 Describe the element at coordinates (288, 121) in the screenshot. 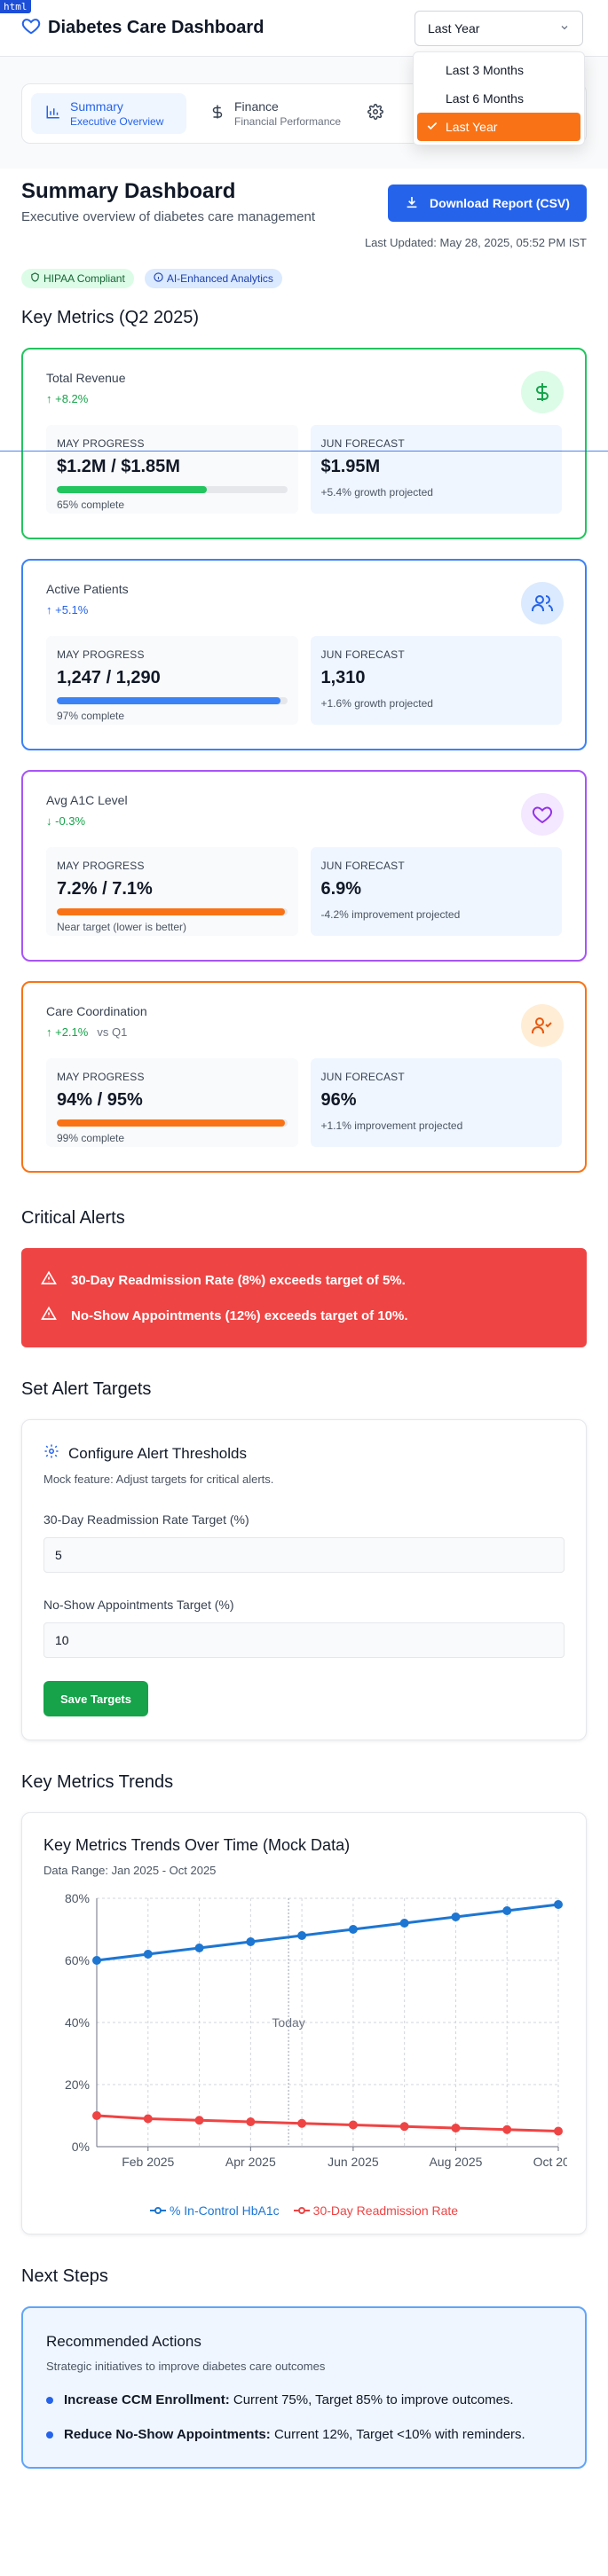

I see `tab-sublabel: Financial Performance` at that location.